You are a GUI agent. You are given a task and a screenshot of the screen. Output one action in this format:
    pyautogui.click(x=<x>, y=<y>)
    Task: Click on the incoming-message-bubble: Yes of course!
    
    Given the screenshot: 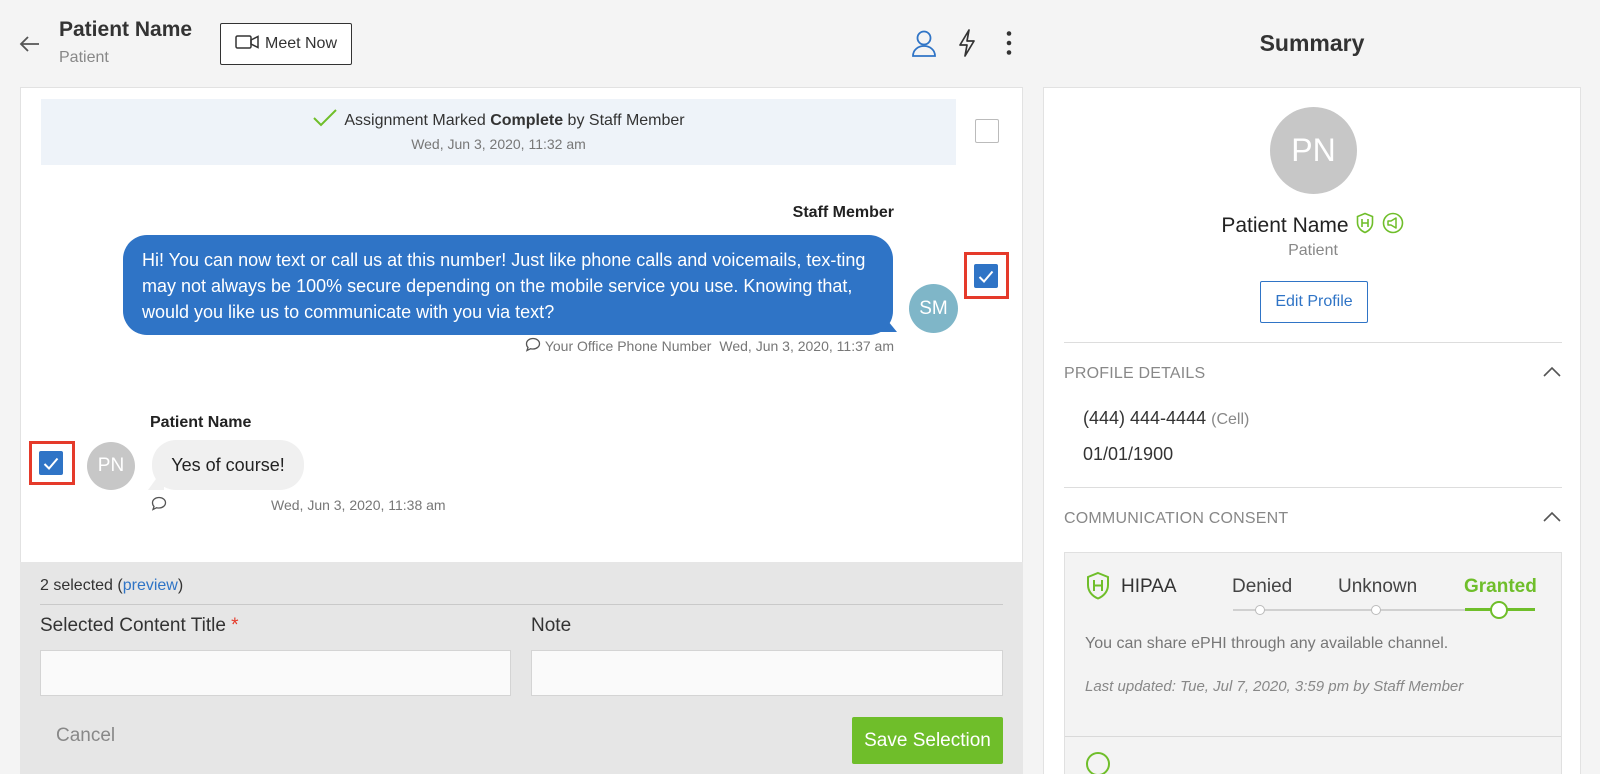 What is the action you would take?
    pyautogui.click(x=228, y=465)
    